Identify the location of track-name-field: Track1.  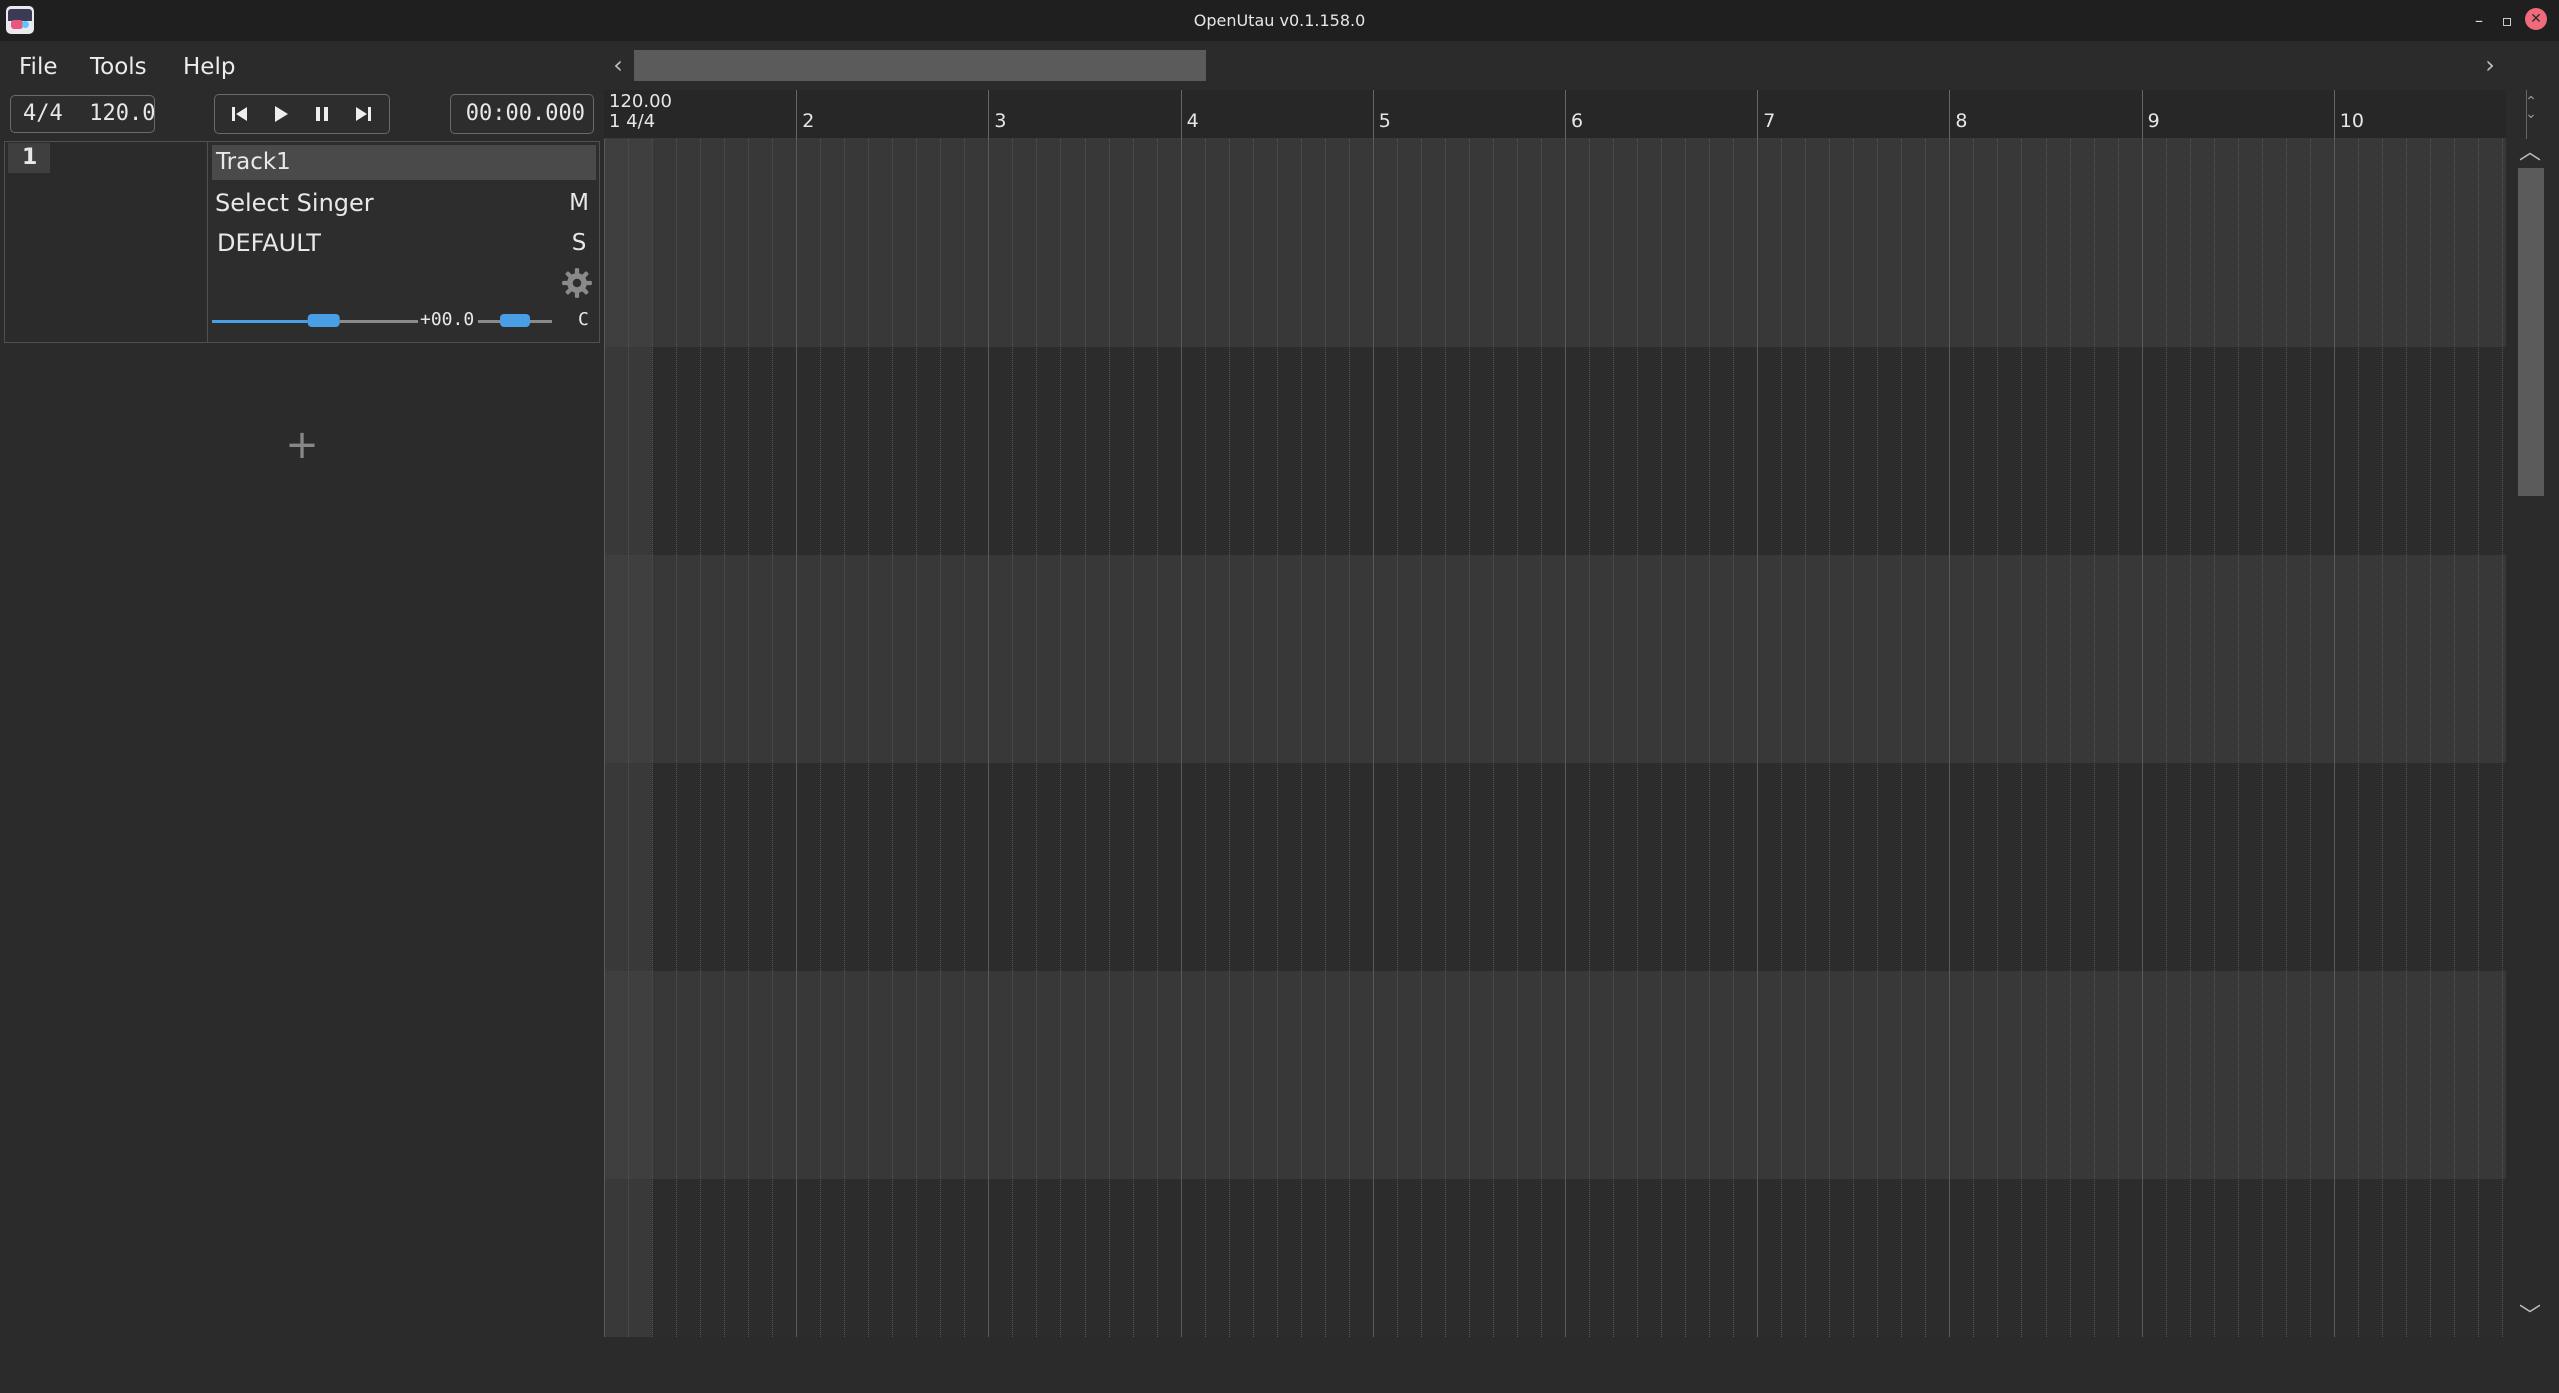
(404, 162).